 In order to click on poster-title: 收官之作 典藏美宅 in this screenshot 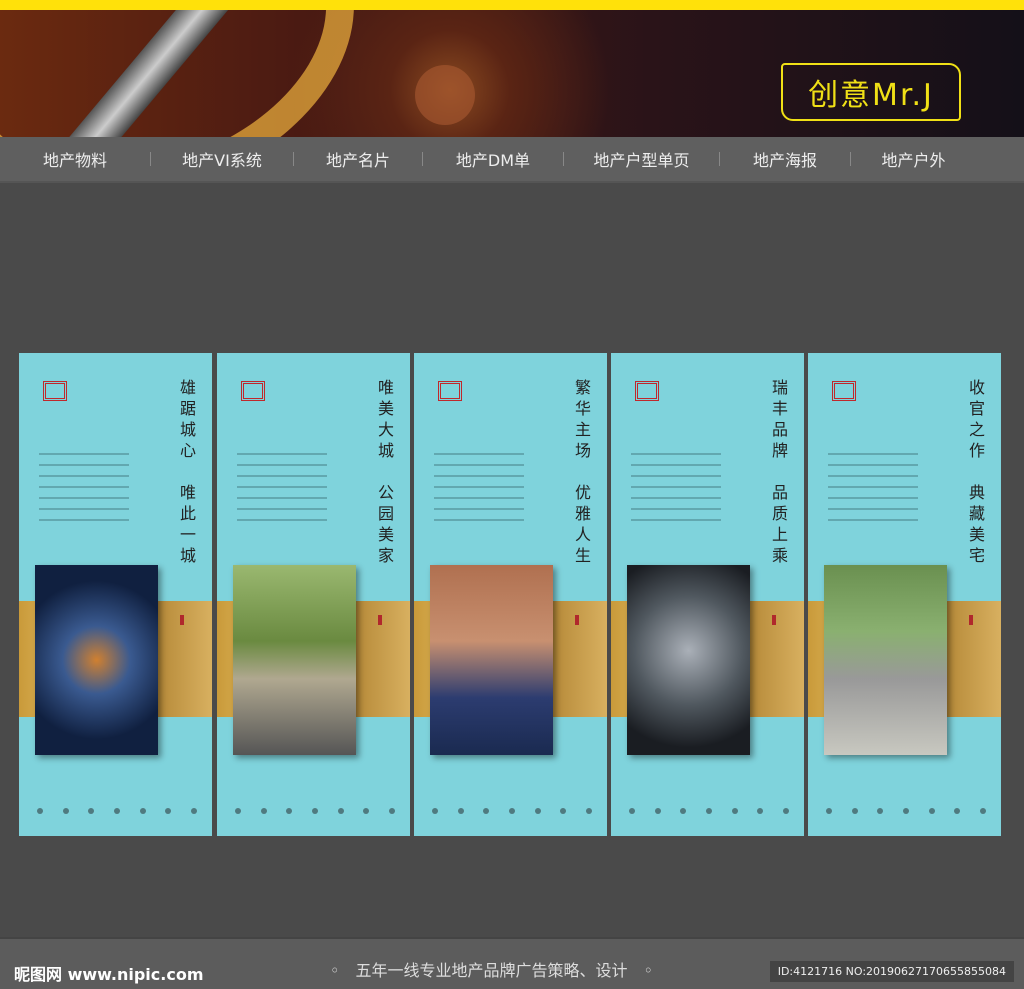, I will do `click(975, 473)`.